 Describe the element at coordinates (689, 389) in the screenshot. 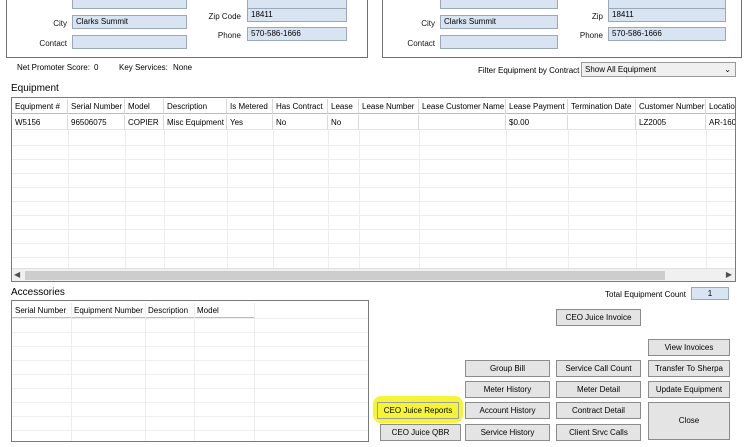

I see `update-equipment-button: Update Equipment` at that location.